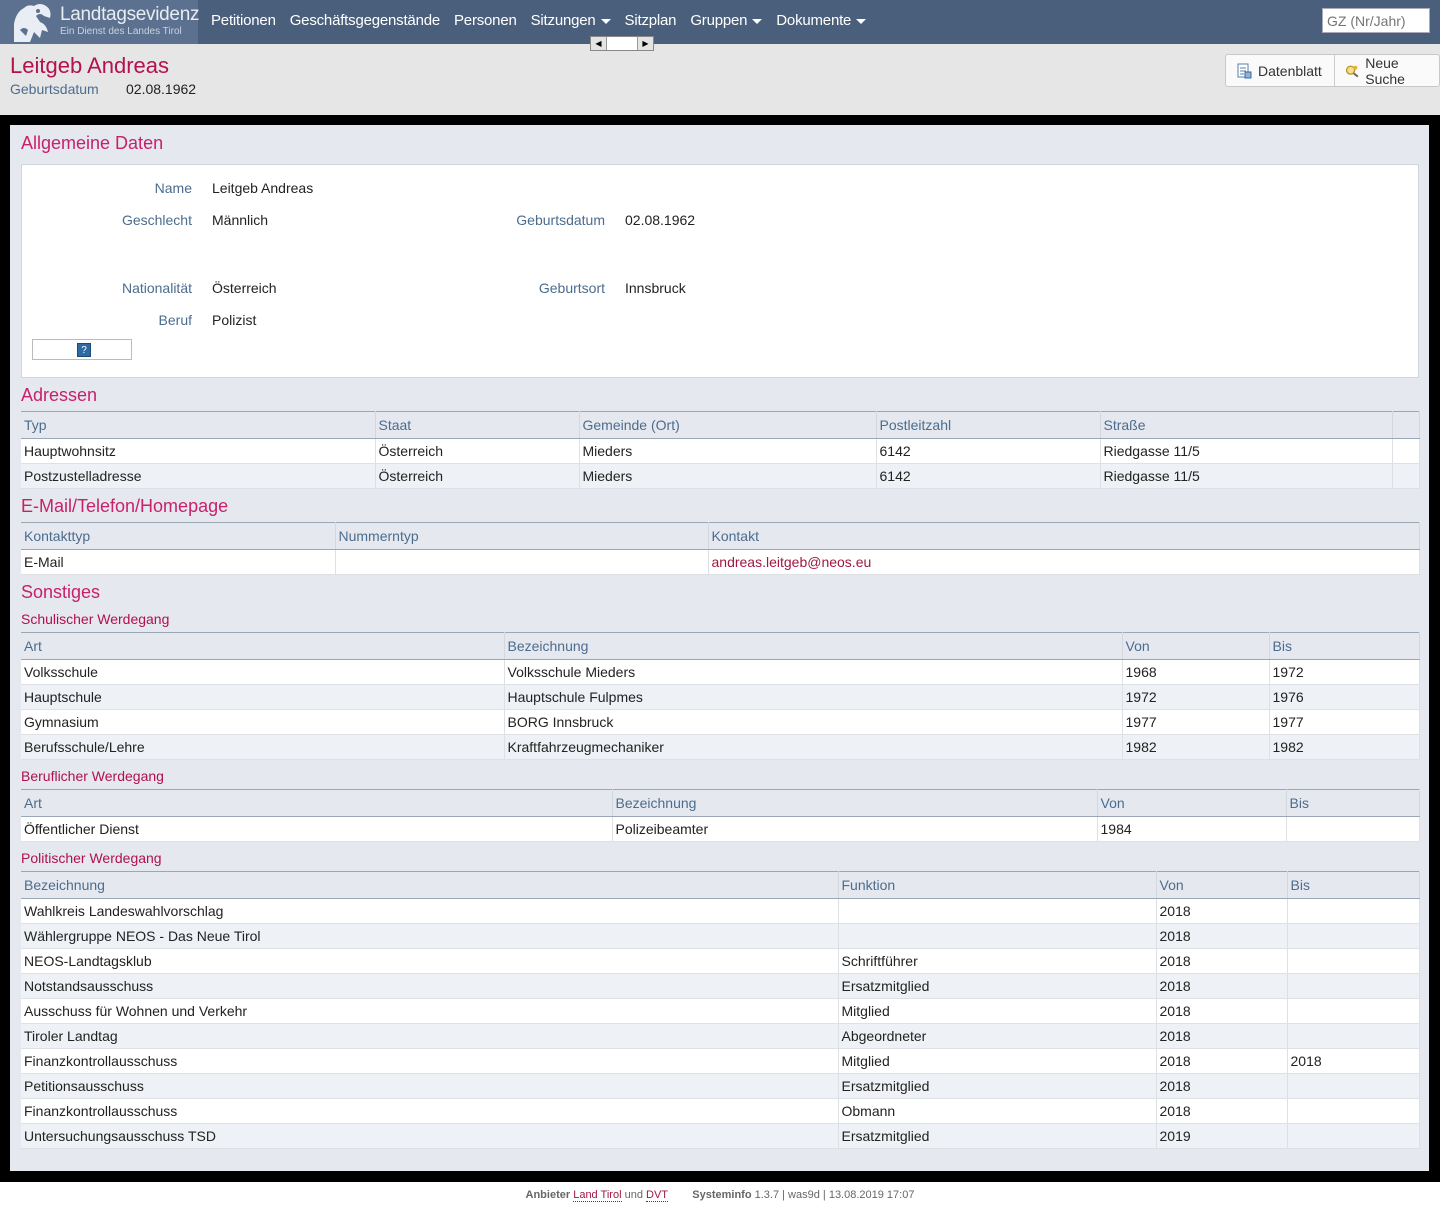  What do you see at coordinates (792, 562) in the screenshot?
I see `email-link: andreas.leitgeb@neos.eu` at bounding box center [792, 562].